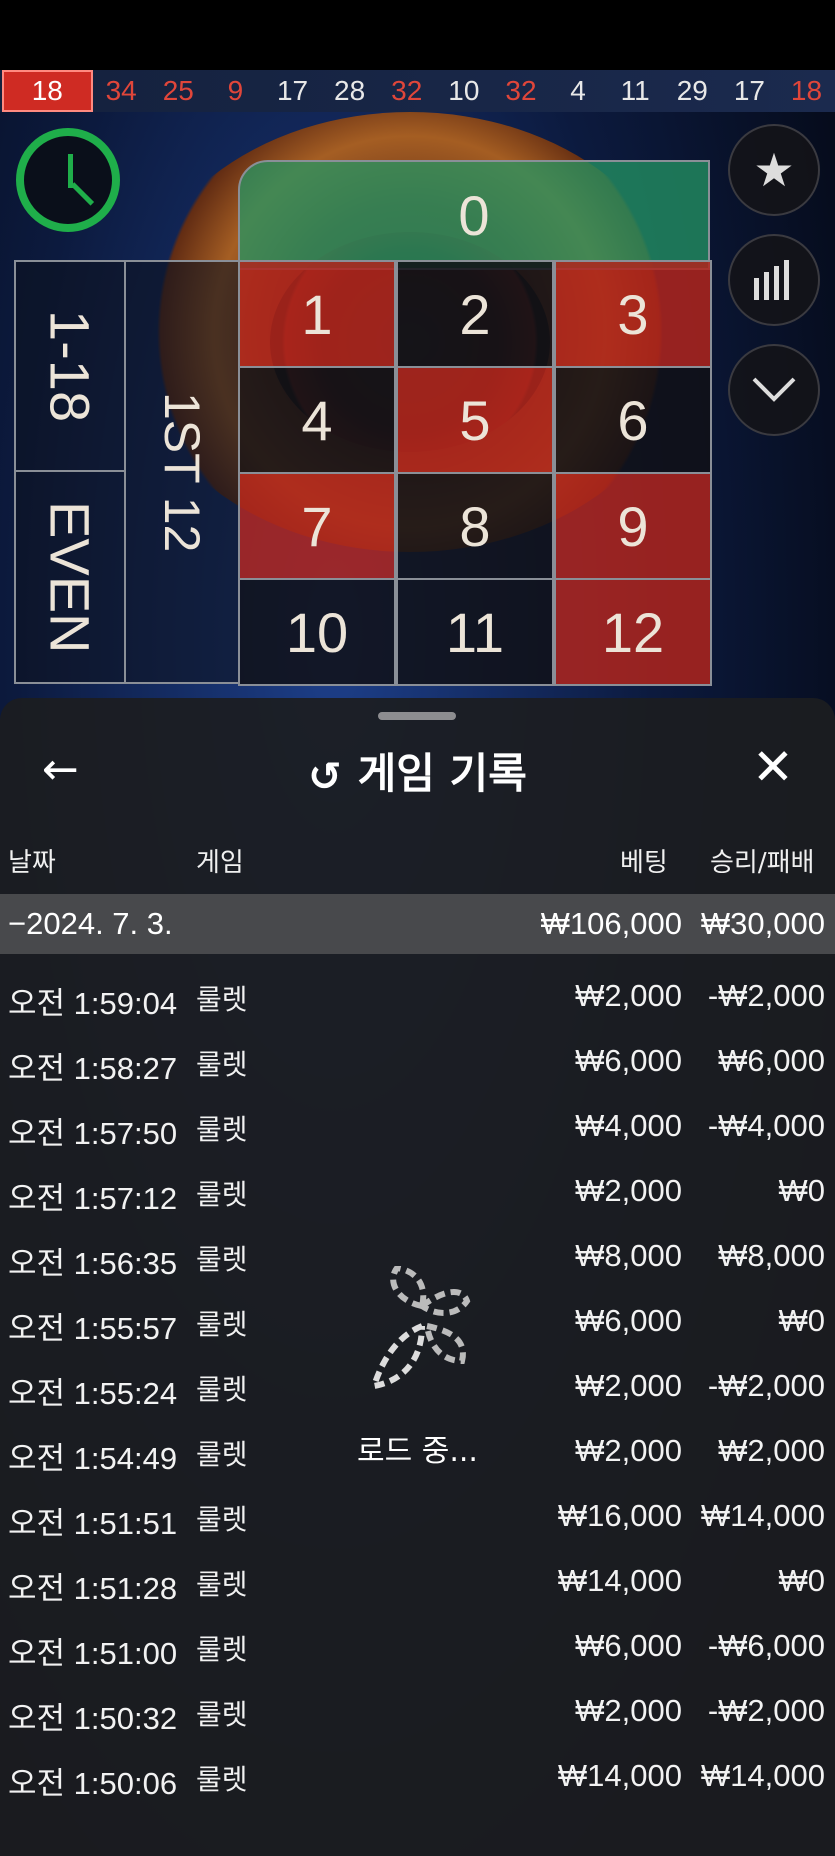 The width and height of the screenshot is (835, 1856). I want to click on even-label: EVEN, so click(70, 577).